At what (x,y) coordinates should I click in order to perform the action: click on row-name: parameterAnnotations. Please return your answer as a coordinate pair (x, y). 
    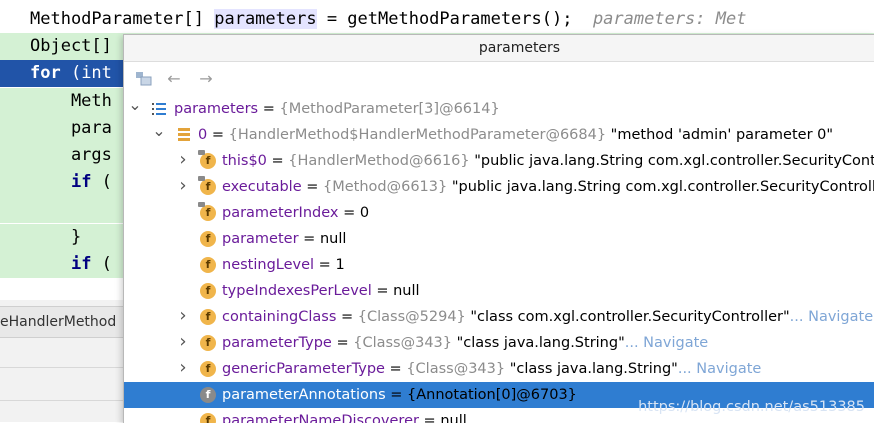
    Looking at the image, I should click on (304, 395).